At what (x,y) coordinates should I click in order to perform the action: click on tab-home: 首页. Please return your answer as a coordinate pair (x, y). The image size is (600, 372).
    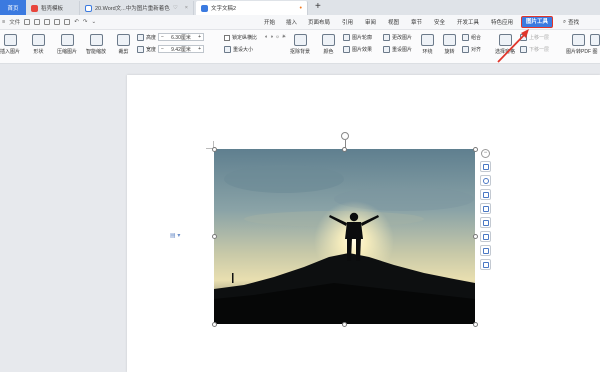
    Looking at the image, I should click on (13, 7).